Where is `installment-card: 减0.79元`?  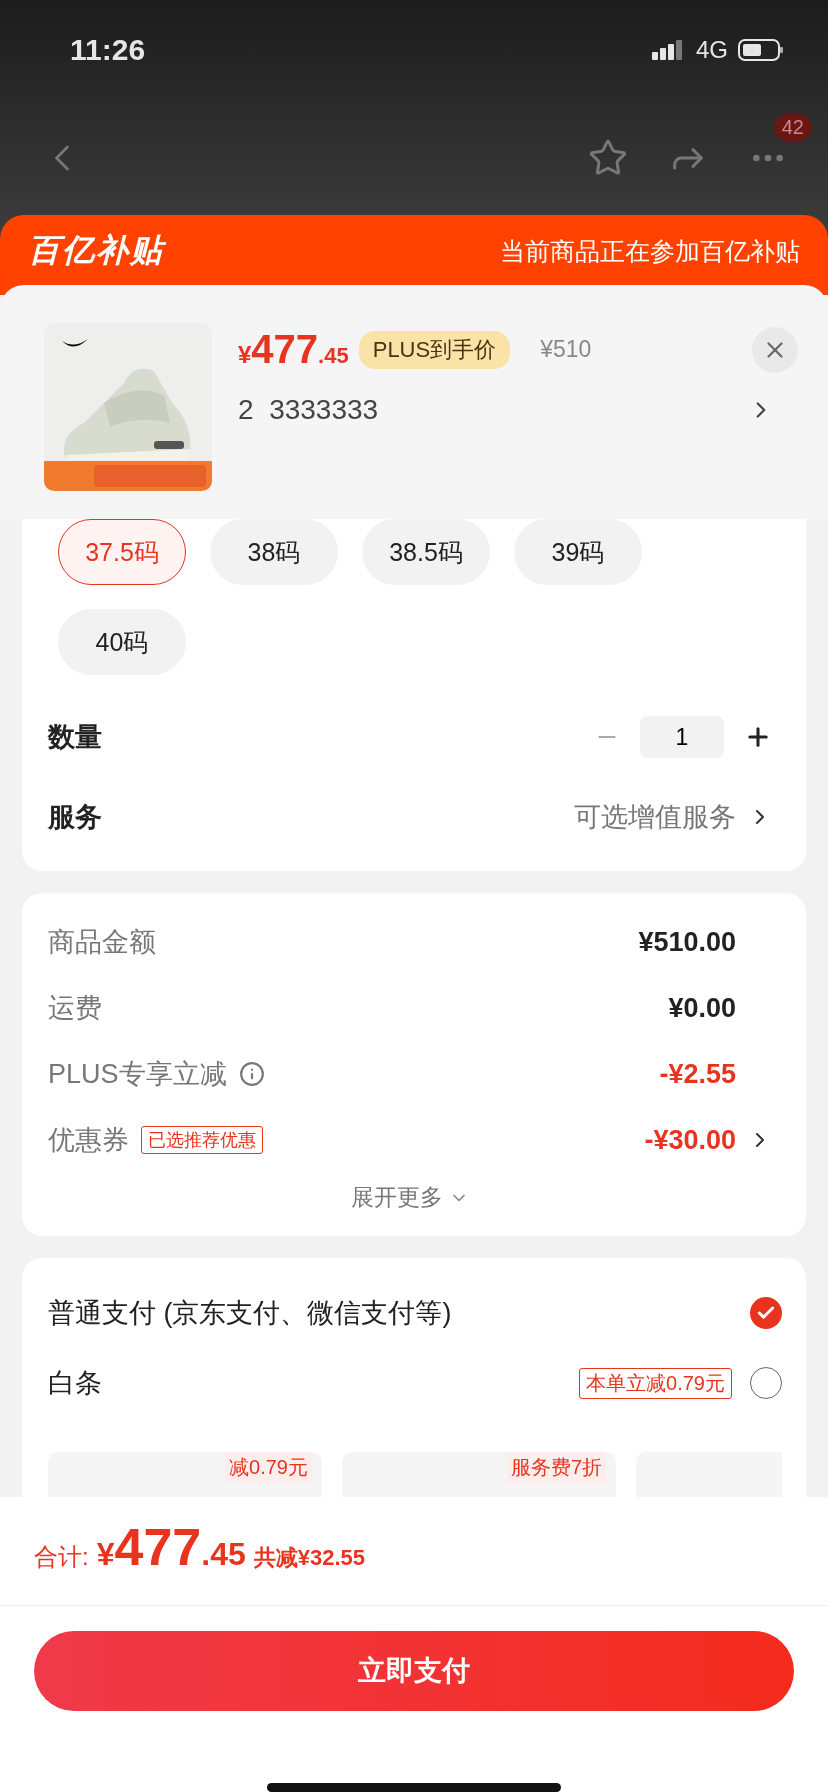
installment-card: 减0.79元 is located at coordinates (185, 1474).